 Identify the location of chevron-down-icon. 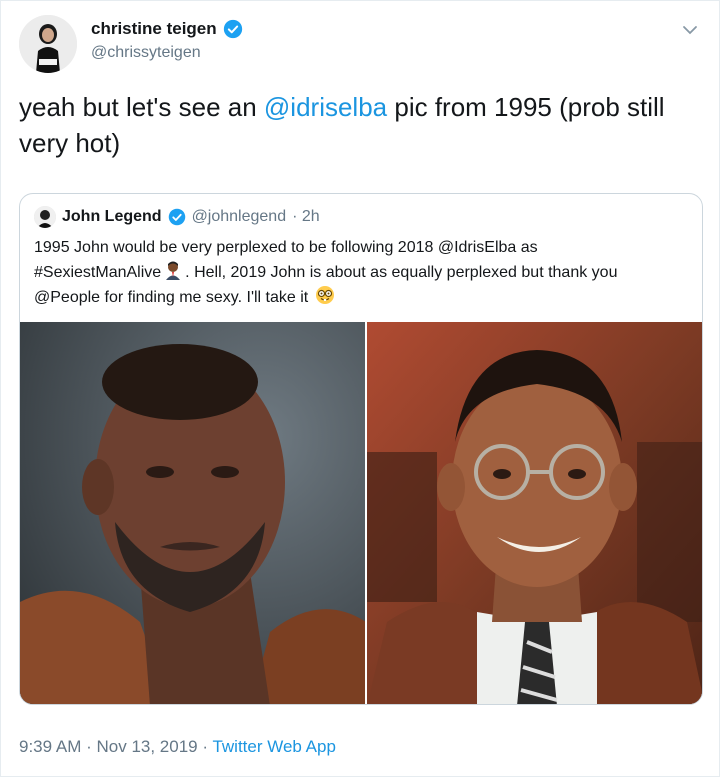
(690, 30).